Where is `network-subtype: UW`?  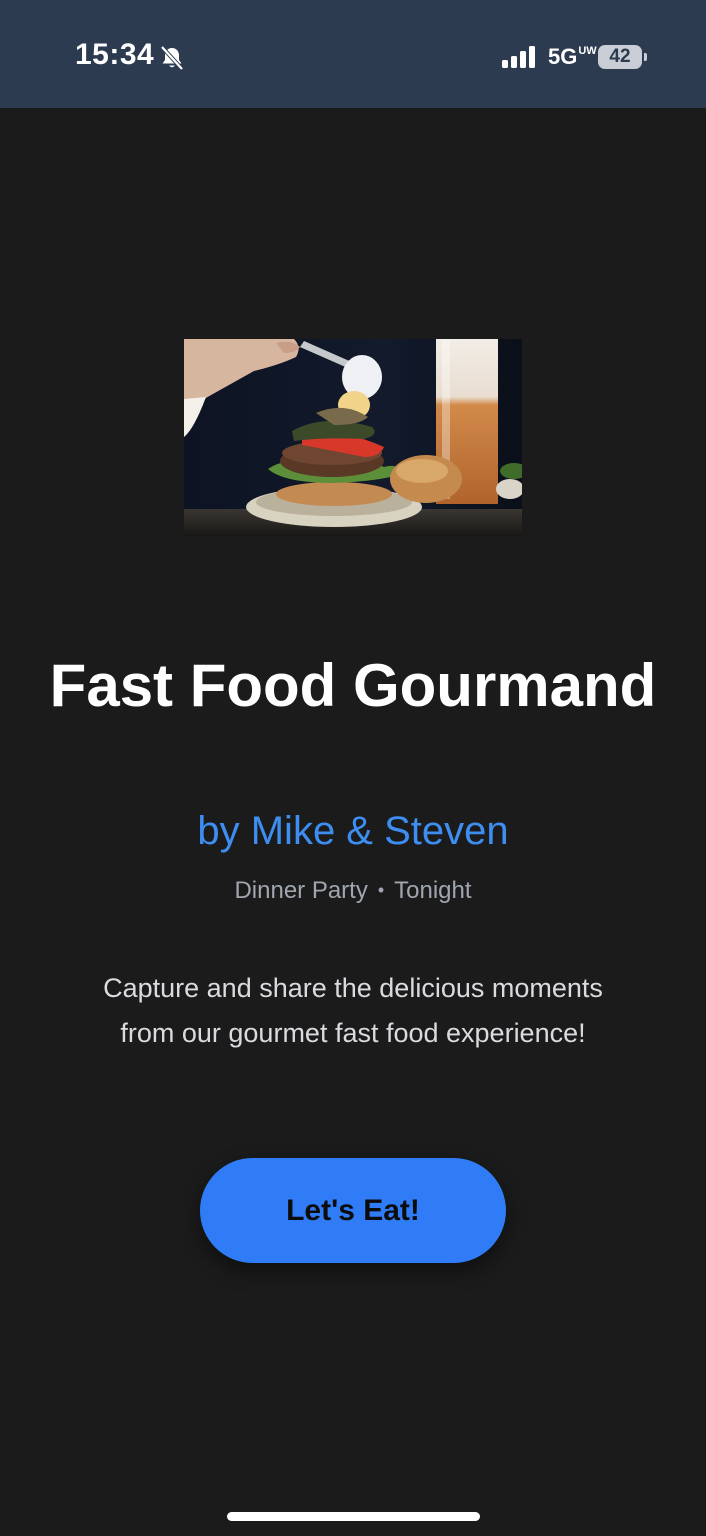
network-subtype: UW is located at coordinates (587, 51).